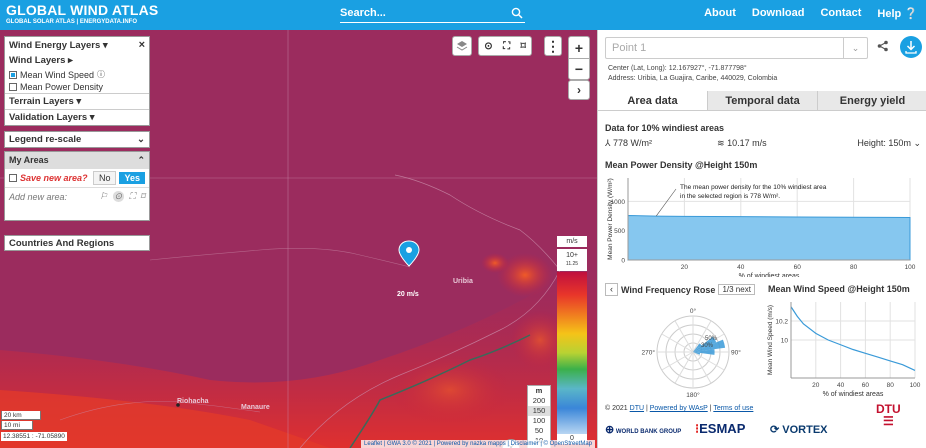 This screenshot has height=448, width=926. I want to click on validation-layers-header: Validation Layers ▾, so click(77, 117).